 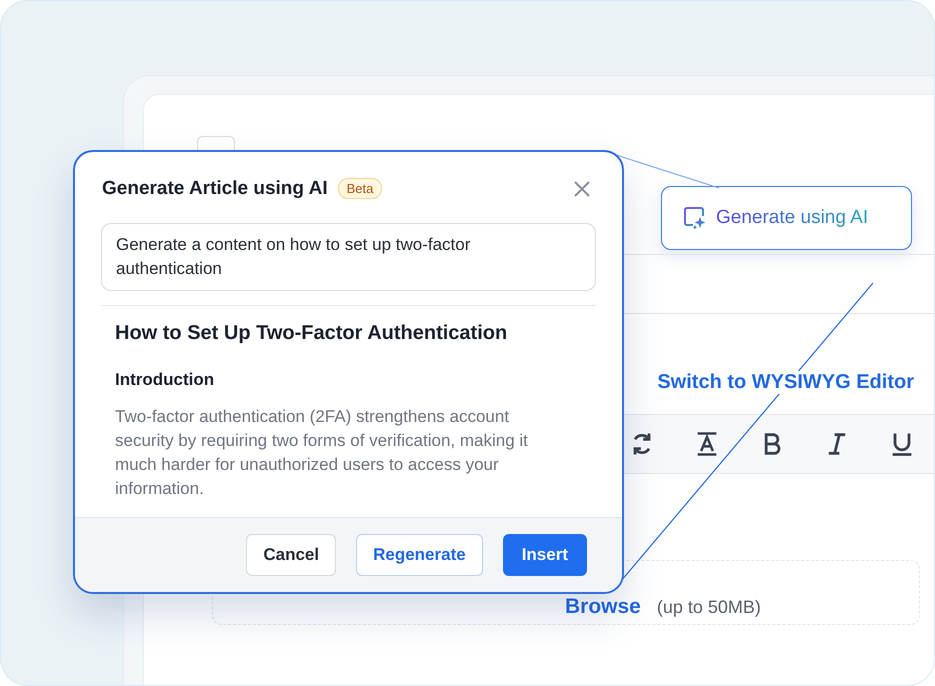 What do you see at coordinates (785, 382) in the screenshot?
I see `switch-editor-link: Switch to WYSIWYG Editor` at bounding box center [785, 382].